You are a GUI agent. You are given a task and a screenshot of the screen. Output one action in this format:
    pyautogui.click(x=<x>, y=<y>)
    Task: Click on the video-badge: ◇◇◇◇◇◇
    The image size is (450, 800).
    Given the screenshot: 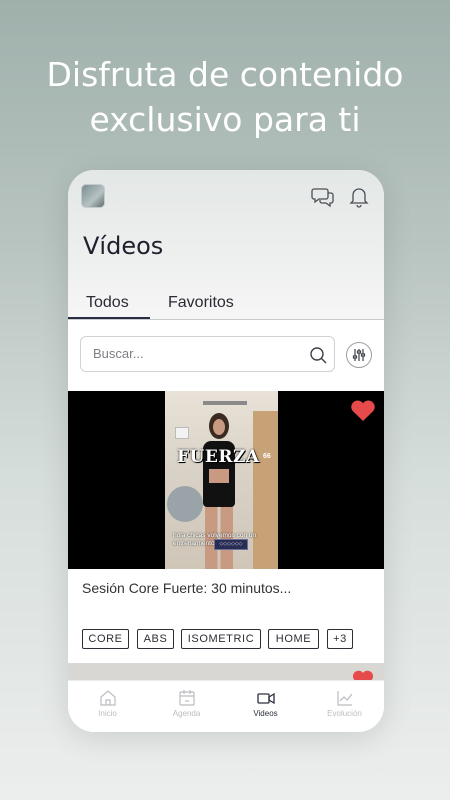 What is the action you would take?
    pyautogui.click(x=231, y=544)
    